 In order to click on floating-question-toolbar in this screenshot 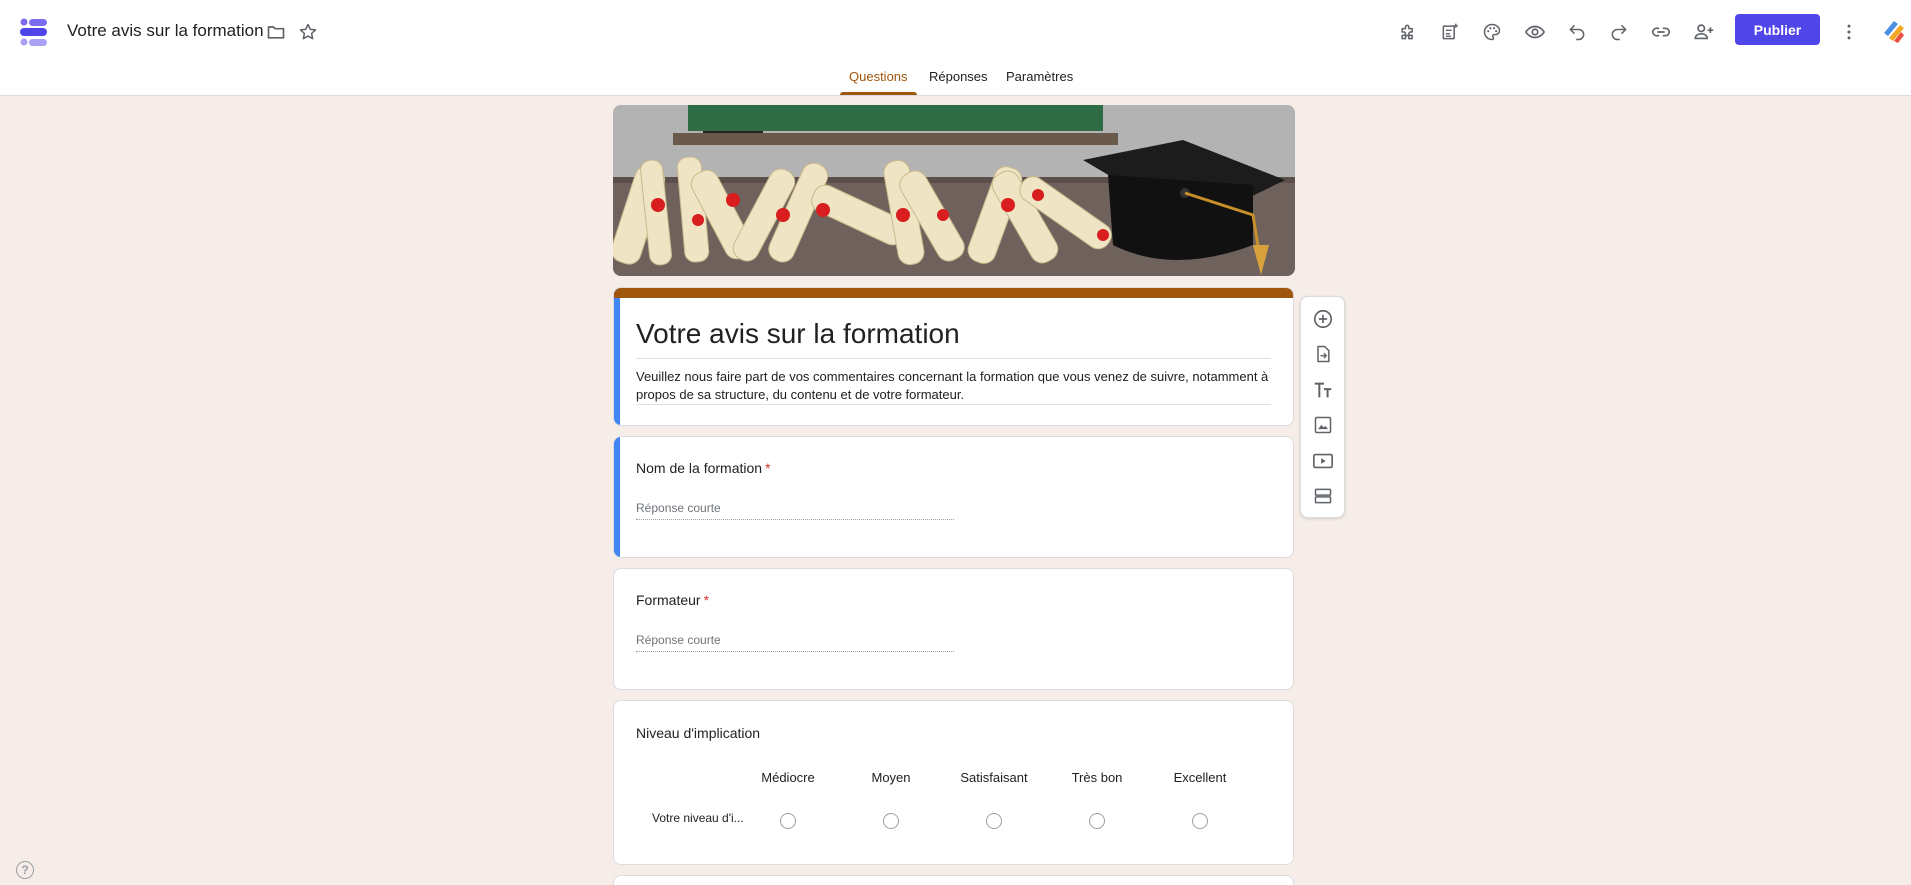, I will do `click(1322, 407)`.